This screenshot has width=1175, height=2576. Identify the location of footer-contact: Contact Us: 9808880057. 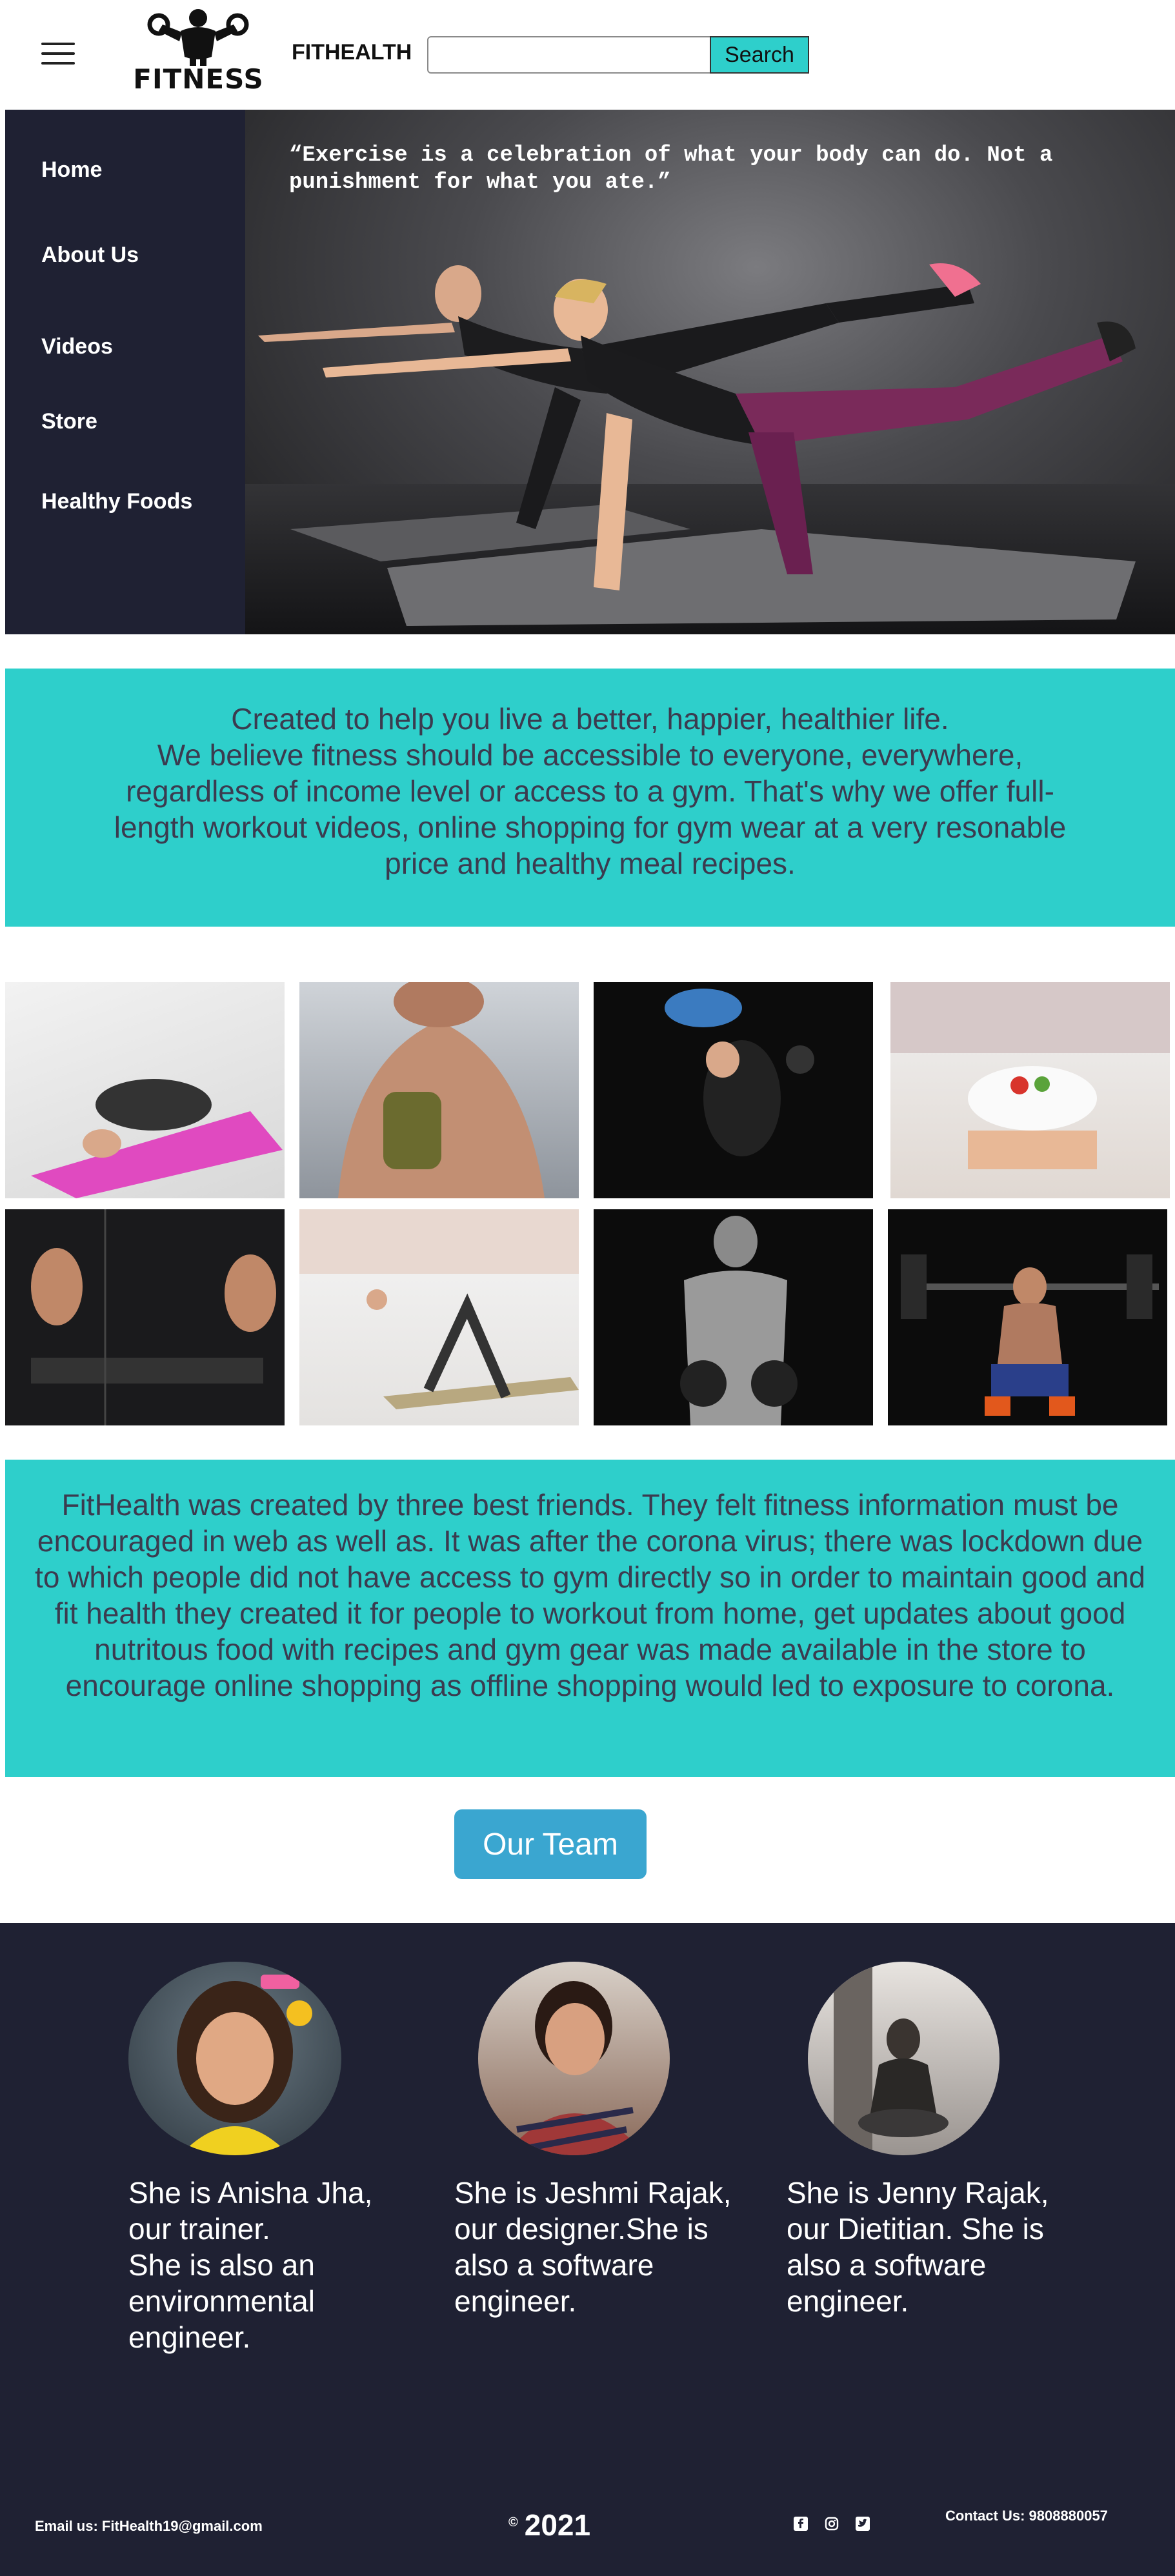
(1026, 2516).